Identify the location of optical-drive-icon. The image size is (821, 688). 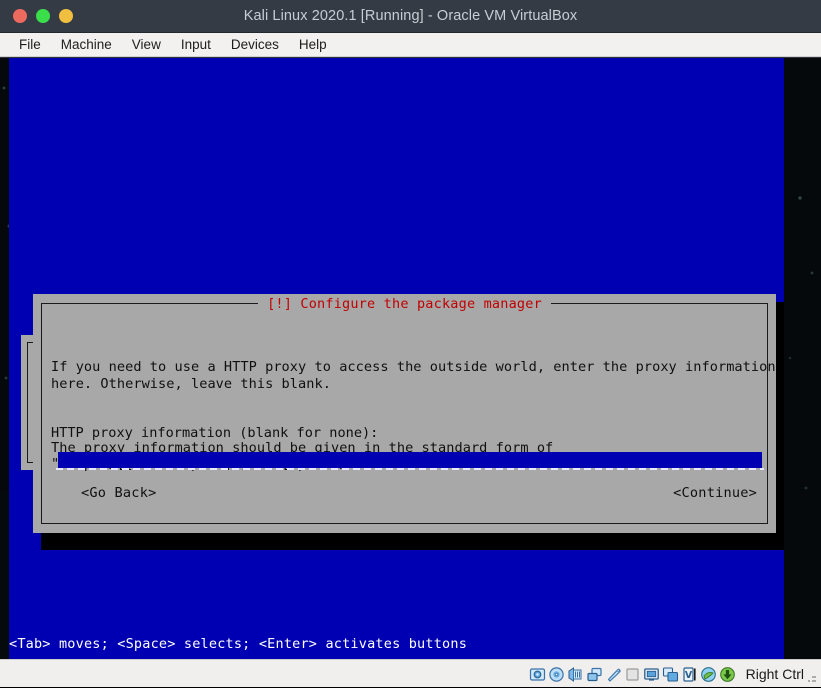
(556, 674).